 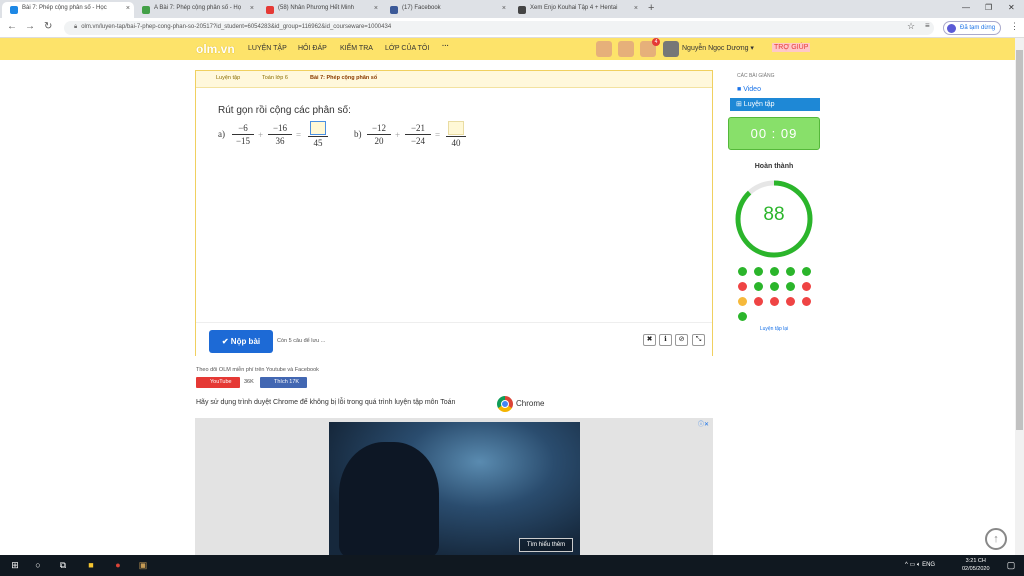 What do you see at coordinates (48, 26) in the screenshot?
I see `reload-icon: ↻` at bounding box center [48, 26].